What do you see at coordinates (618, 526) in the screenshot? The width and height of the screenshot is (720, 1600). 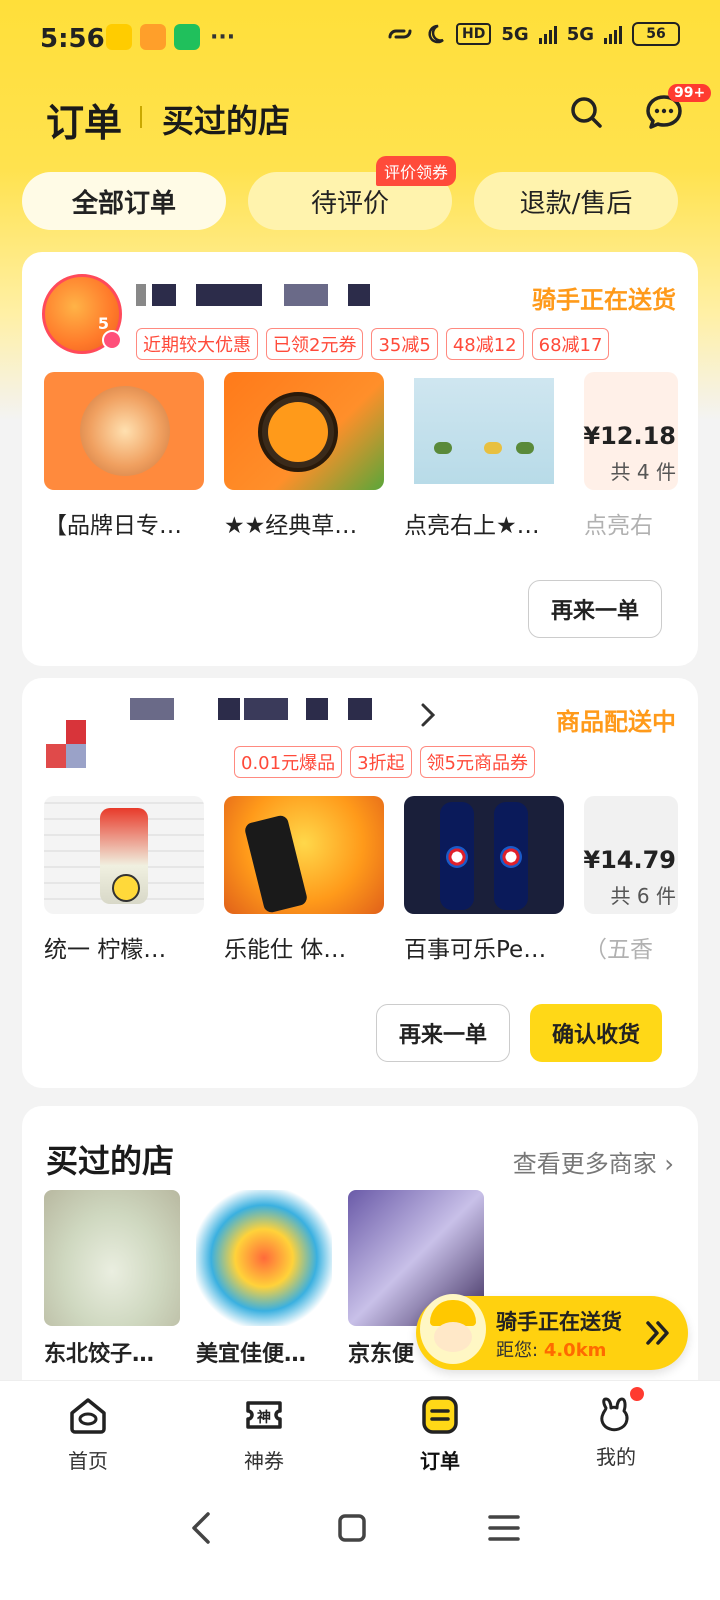 I see `product-name: 点亮右` at bounding box center [618, 526].